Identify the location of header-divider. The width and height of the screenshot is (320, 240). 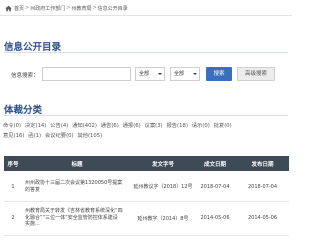
(146, 15).